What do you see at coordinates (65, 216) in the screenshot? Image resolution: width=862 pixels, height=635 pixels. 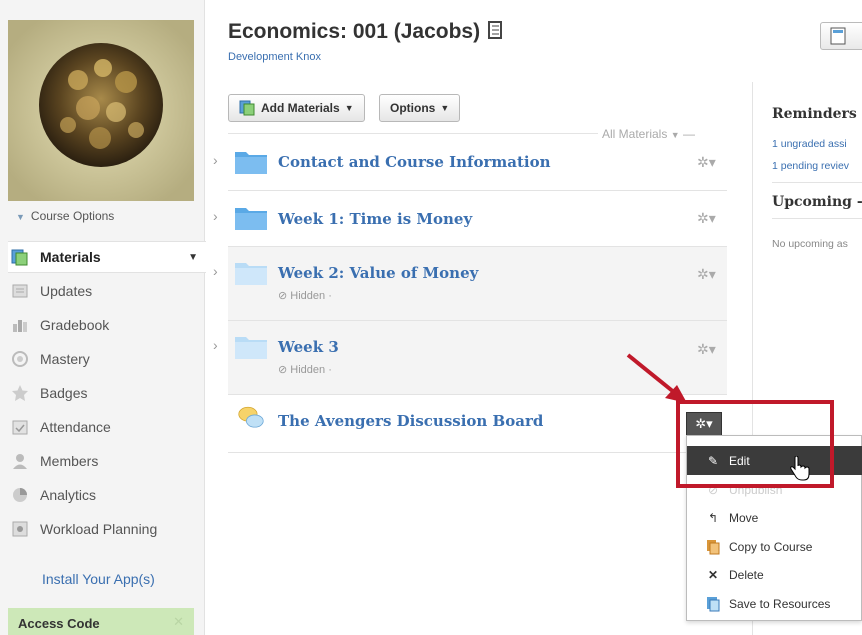 I see `course-options-link: ▼ Course Options` at bounding box center [65, 216].